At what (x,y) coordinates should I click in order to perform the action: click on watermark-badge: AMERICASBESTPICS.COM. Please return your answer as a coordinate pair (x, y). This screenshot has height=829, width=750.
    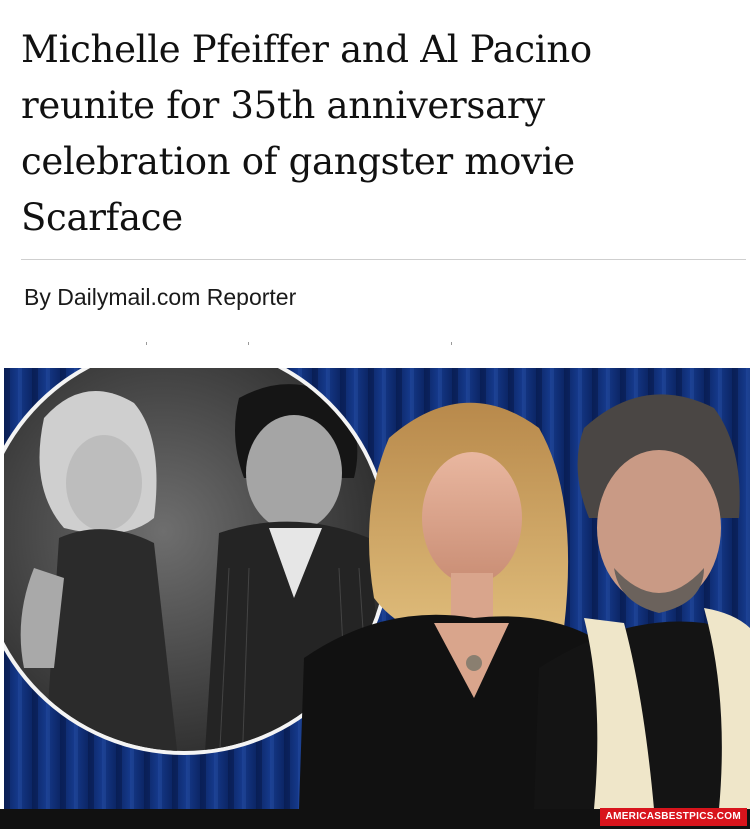
    Looking at the image, I should click on (673, 817).